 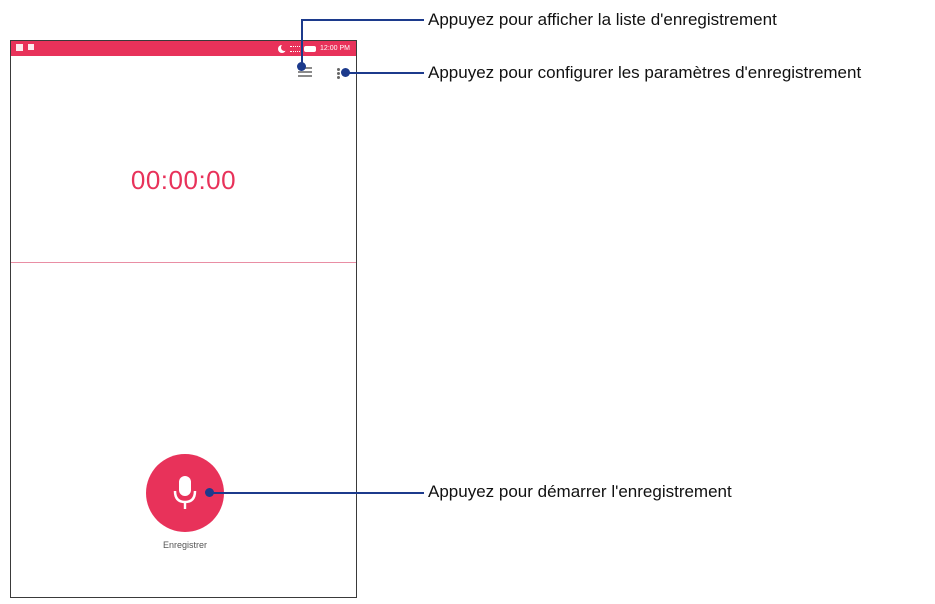 What do you see at coordinates (183, 48) in the screenshot?
I see `status-bar: 12:00 PM` at bounding box center [183, 48].